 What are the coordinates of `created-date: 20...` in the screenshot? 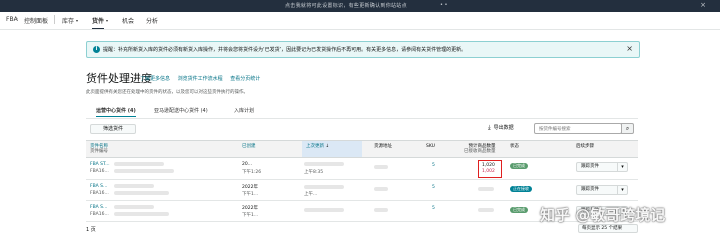 It's located at (247, 164).